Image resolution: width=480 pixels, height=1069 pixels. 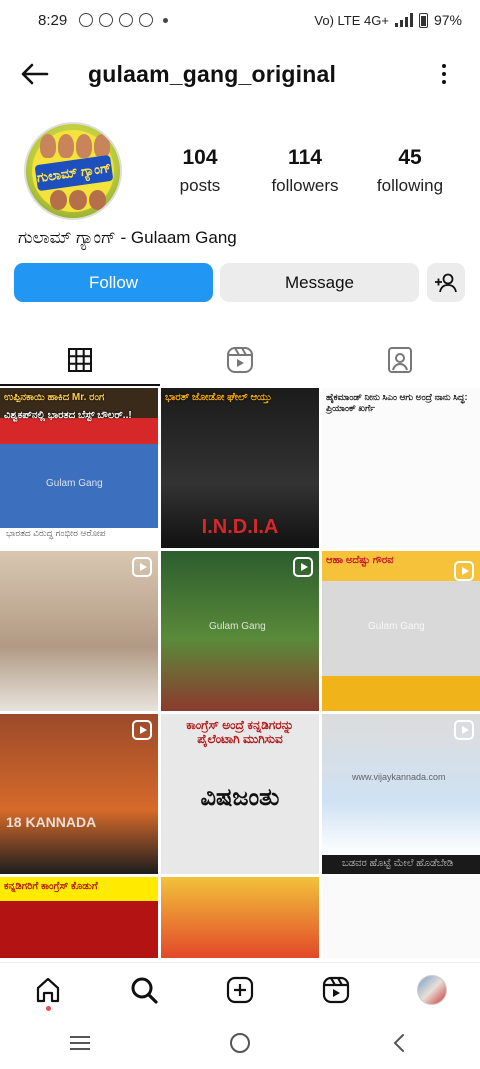 I want to click on post-caption: ಕನ್ನಡಿಗರಿಗೆ ಕಾಂಗ್ರೆಸ್ ಕೊಡುಗೆ, so click(x=51, y=886).